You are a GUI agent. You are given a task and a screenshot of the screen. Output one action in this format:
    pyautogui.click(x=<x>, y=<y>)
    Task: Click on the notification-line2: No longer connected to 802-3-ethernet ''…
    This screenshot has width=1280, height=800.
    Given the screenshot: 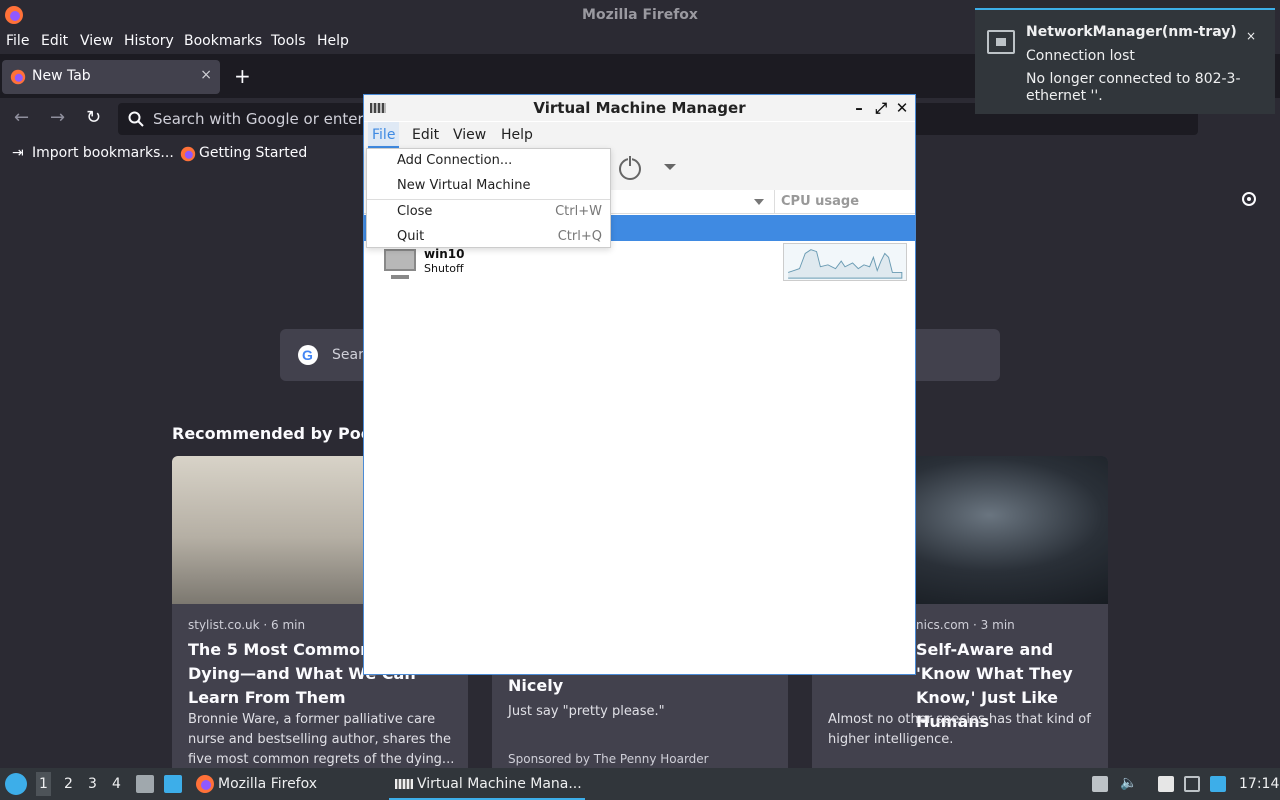 What is the action you would take?
    pyautogui.click(x=1133, y=87)
    